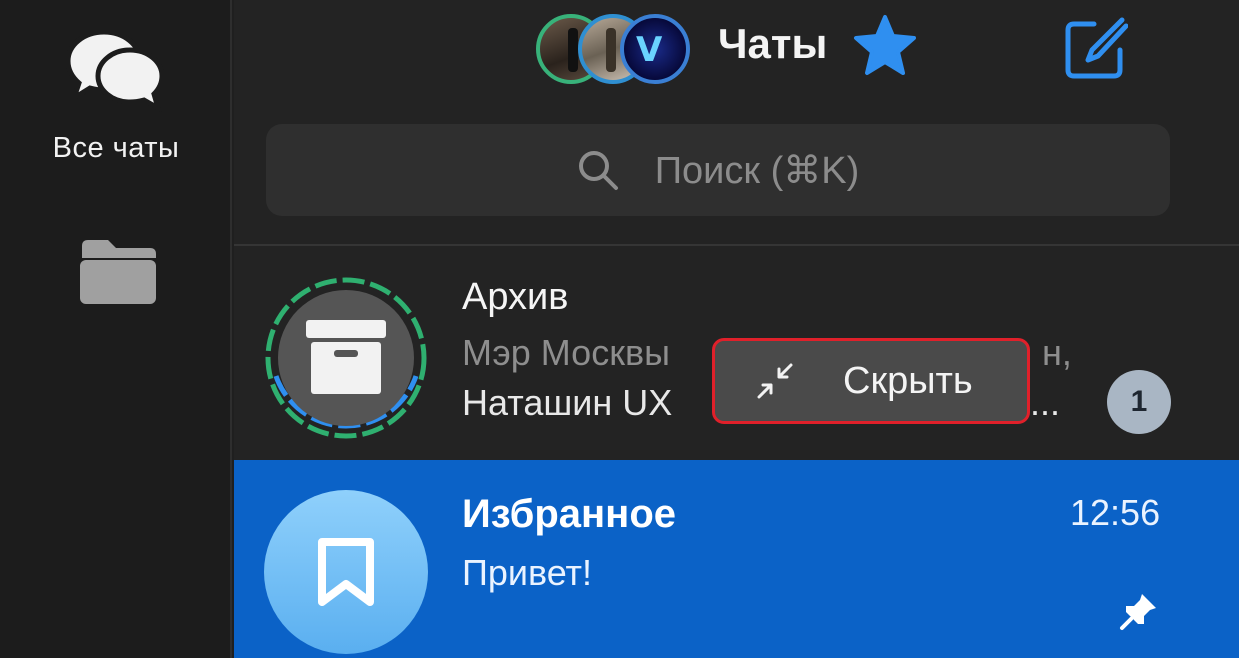  What do you see at coordinates (1138, 612) in the screenshot?
I see `pin-icon` at bounding box center [1138, 612].